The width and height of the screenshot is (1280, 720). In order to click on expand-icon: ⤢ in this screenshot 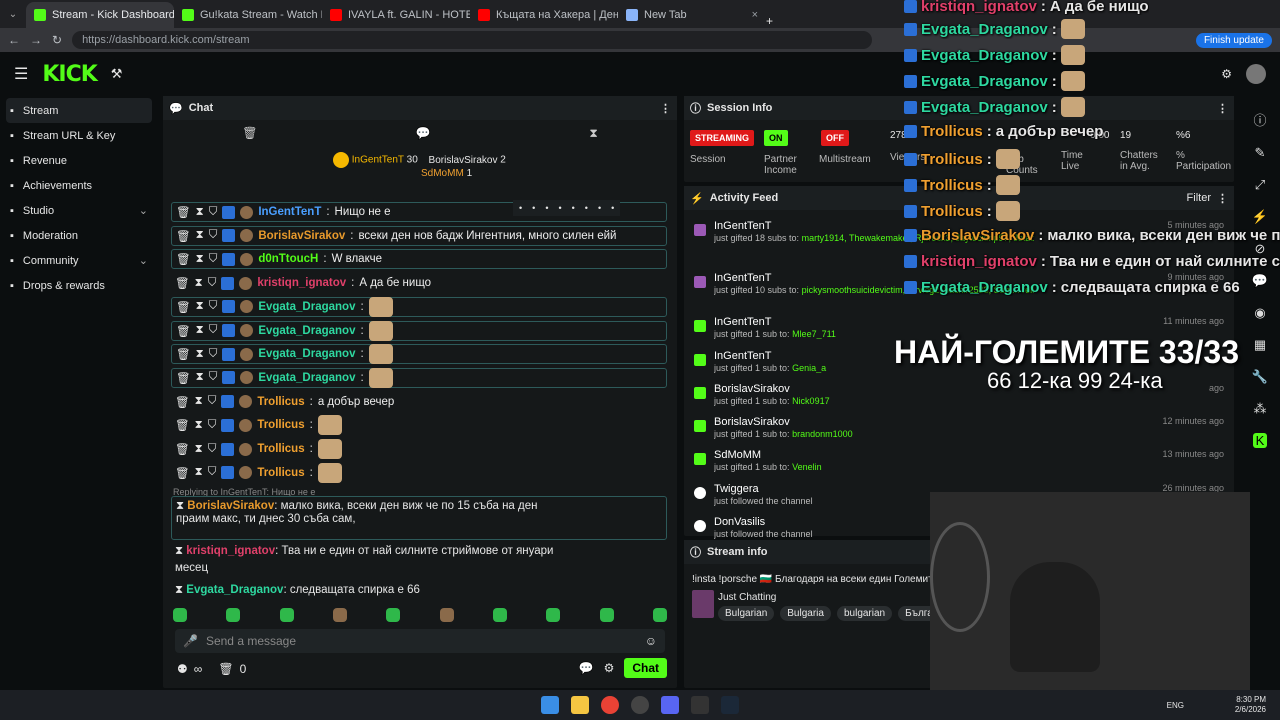, I will do `click(1260, 185)`.